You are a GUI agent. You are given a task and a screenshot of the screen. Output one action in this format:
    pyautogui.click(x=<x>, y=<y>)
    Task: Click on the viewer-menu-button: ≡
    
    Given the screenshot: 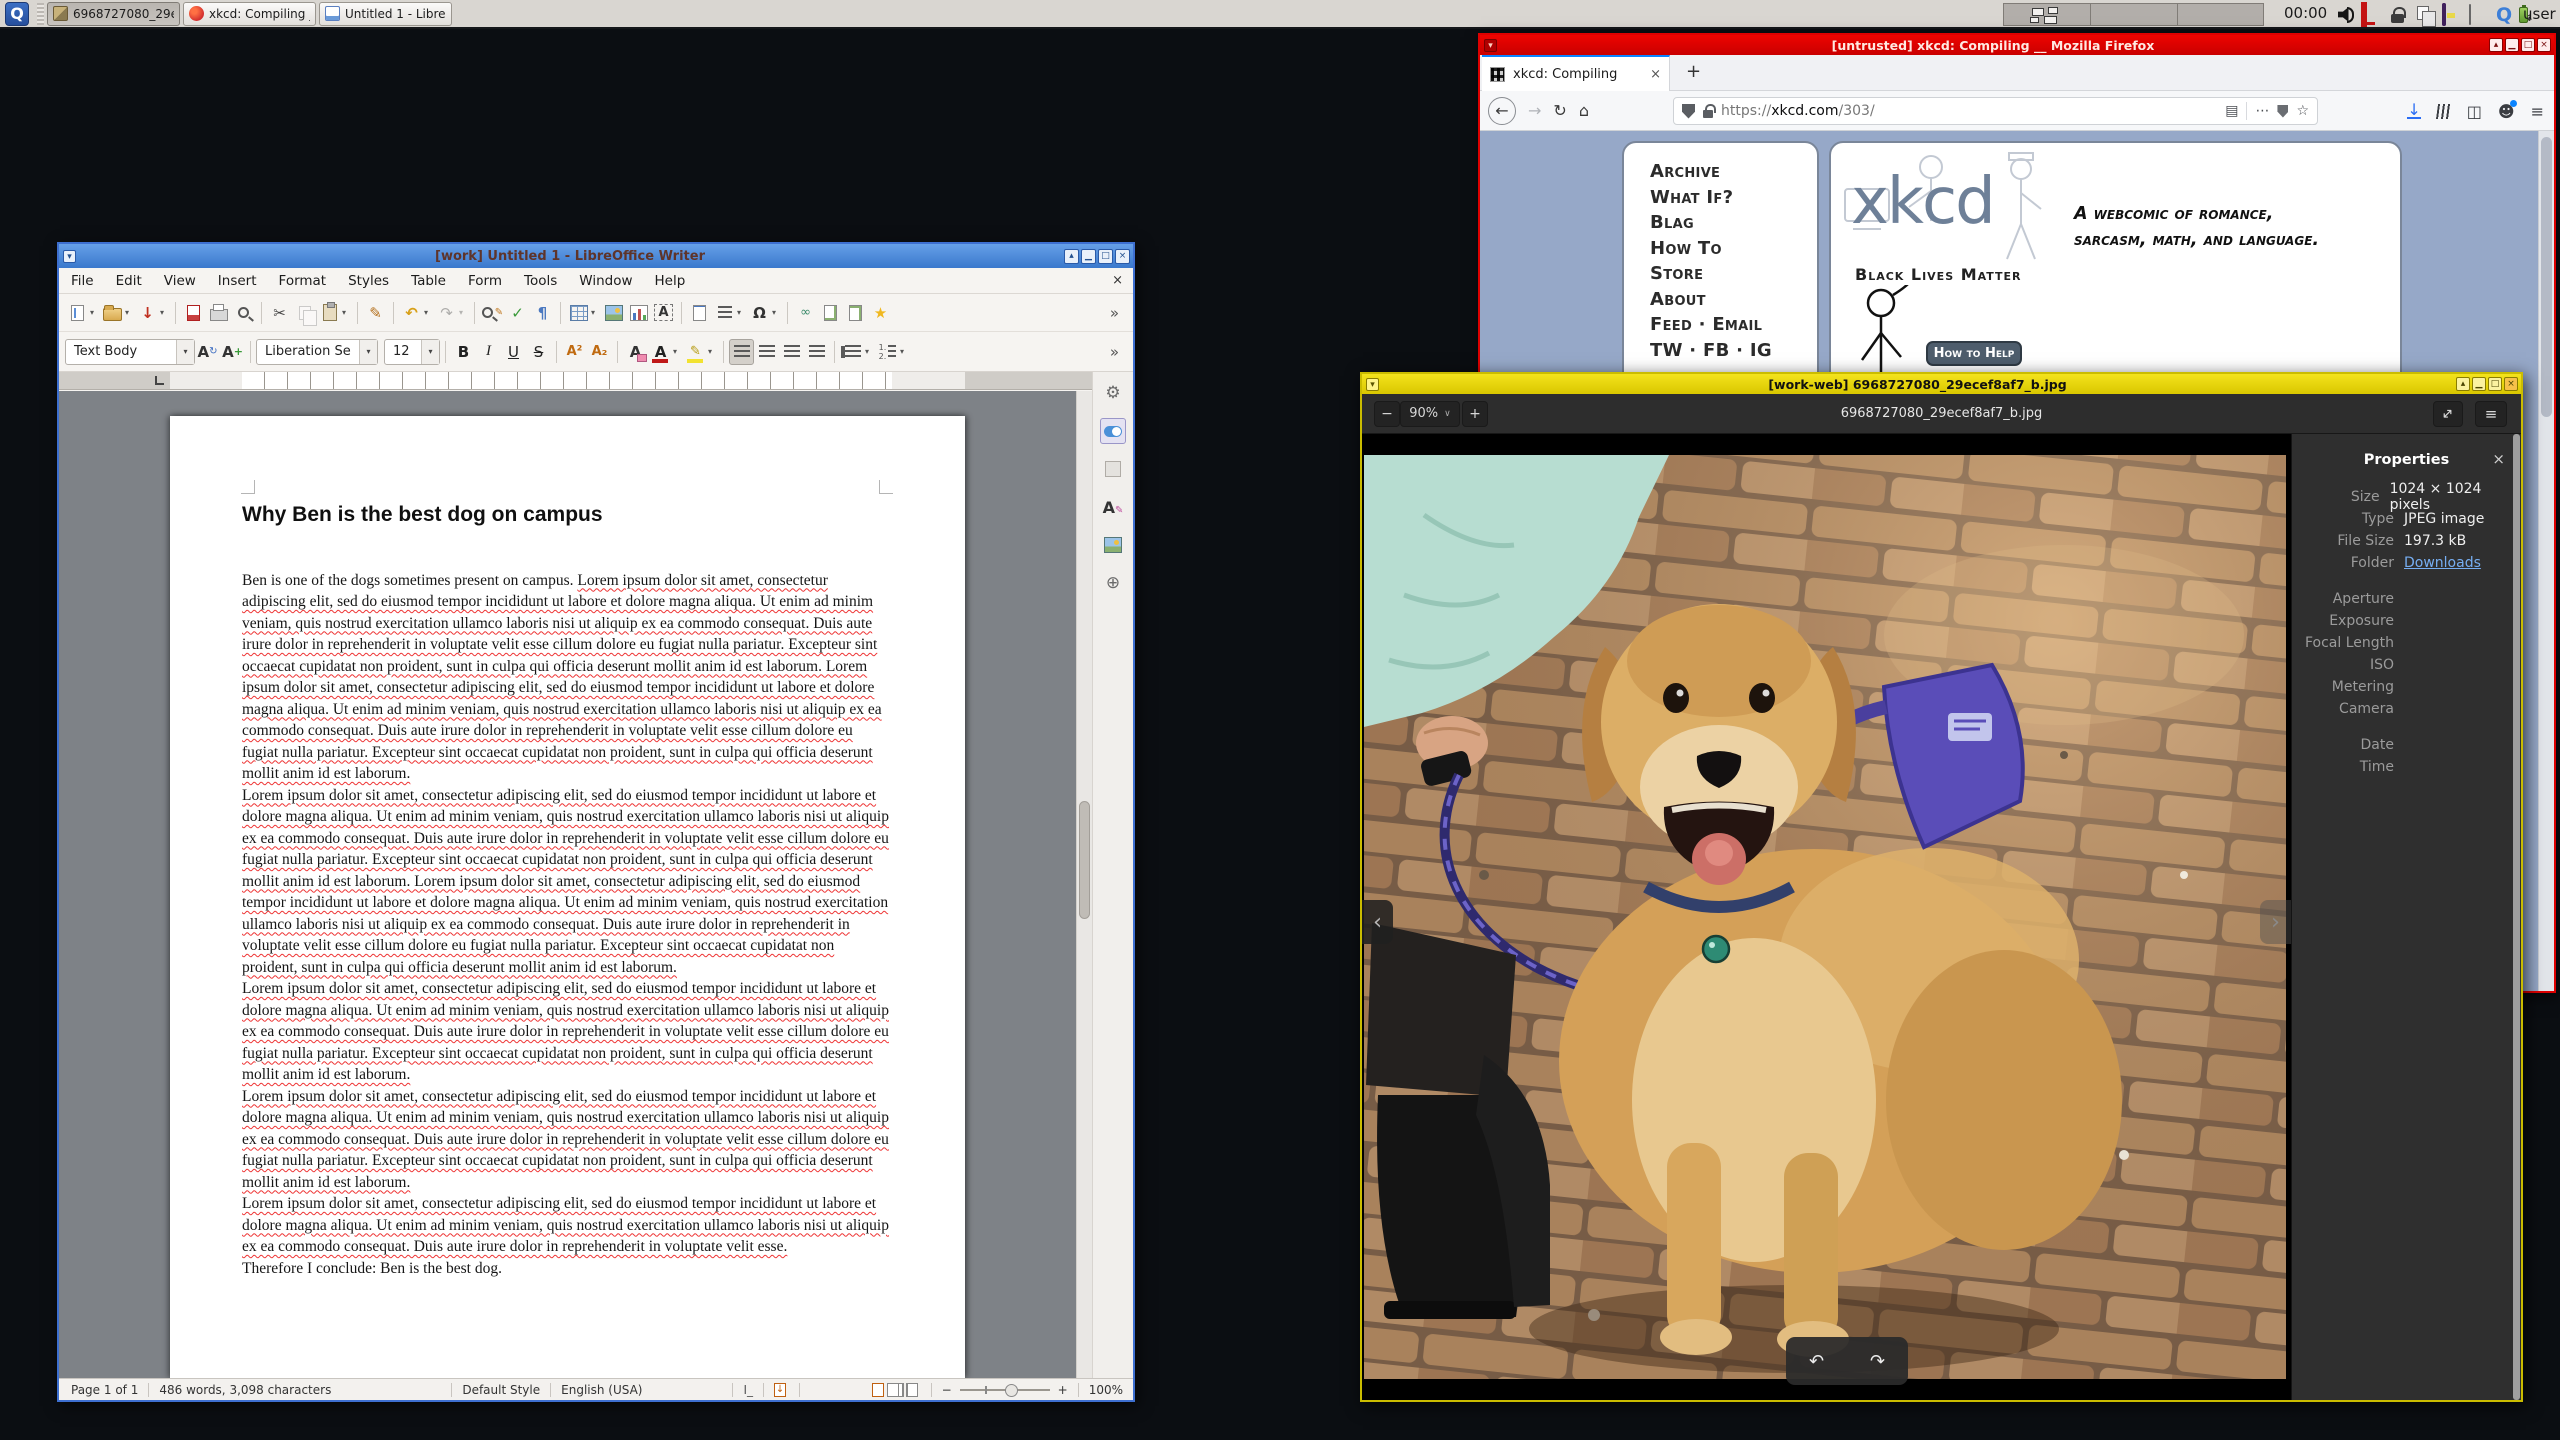 What is the action you would take?
    pyautogui.click(x=2491, y=413)
    